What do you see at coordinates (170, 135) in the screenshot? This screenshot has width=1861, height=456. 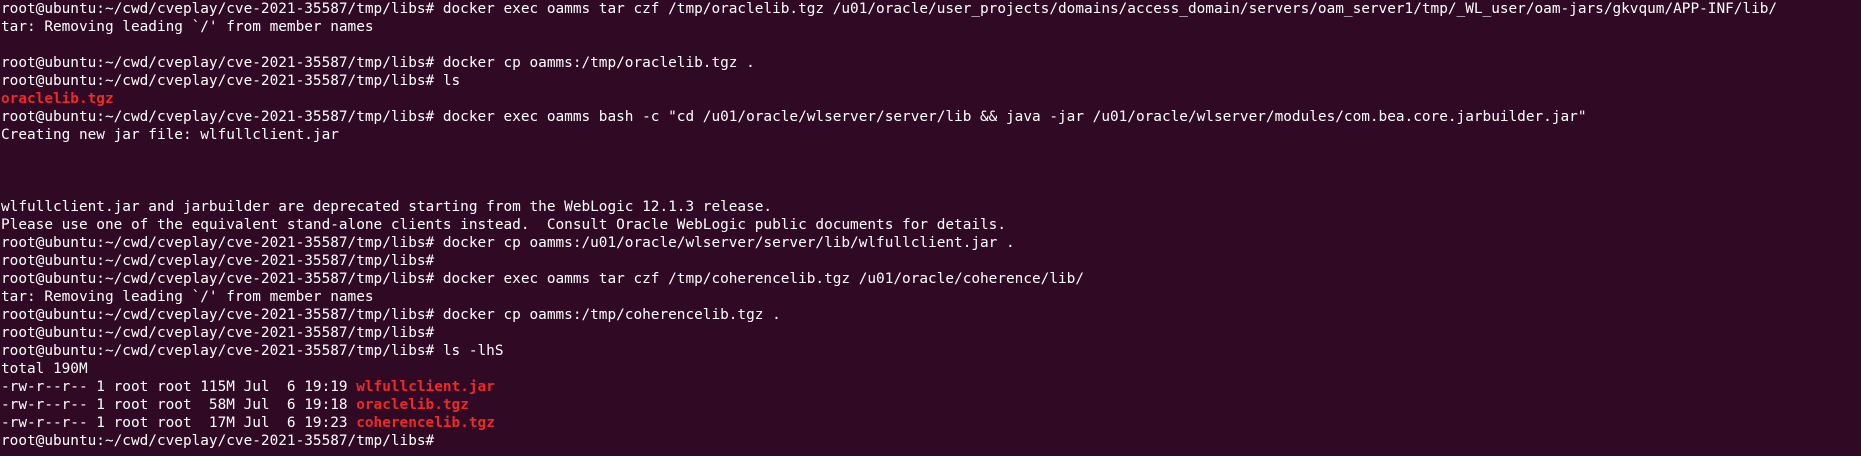 I see `terminal-text: Creating new jar file: wlfullclient.jar` at bounding box center [170, 135].